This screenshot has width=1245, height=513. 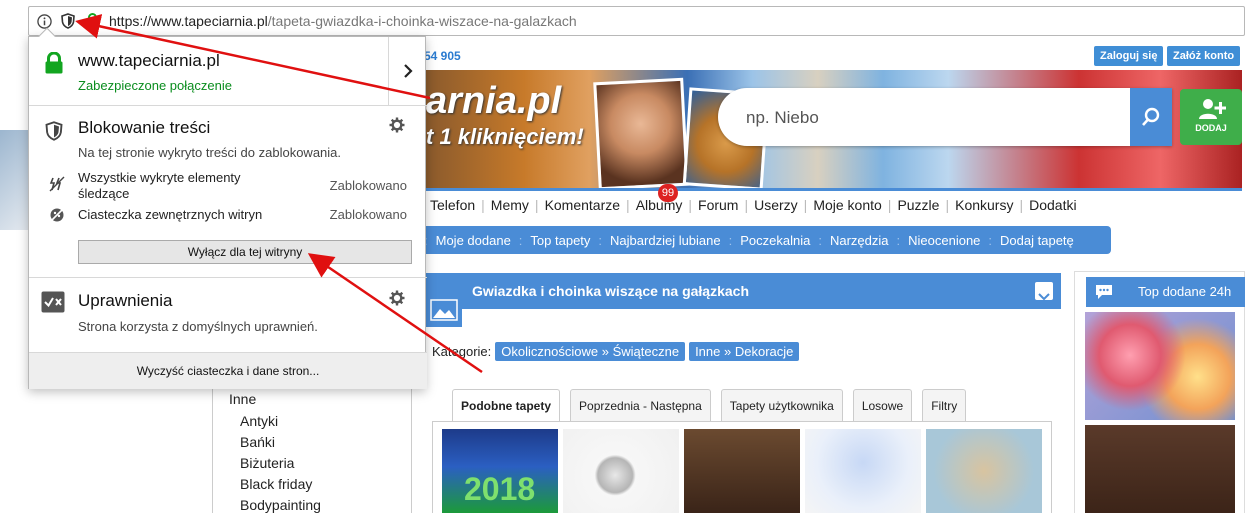 What do you see at coordinates (462, 351) in the screenshot?
I see `categories-label: Kategorie:` at bounding box center [462, 351].